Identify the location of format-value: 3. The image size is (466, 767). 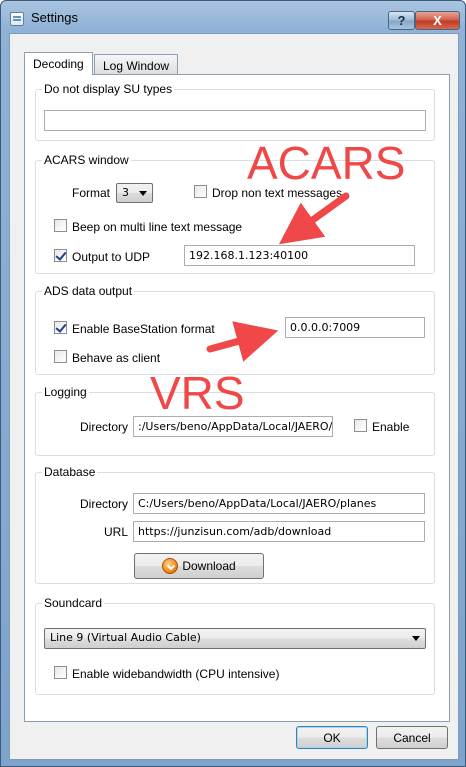
(125, 192).